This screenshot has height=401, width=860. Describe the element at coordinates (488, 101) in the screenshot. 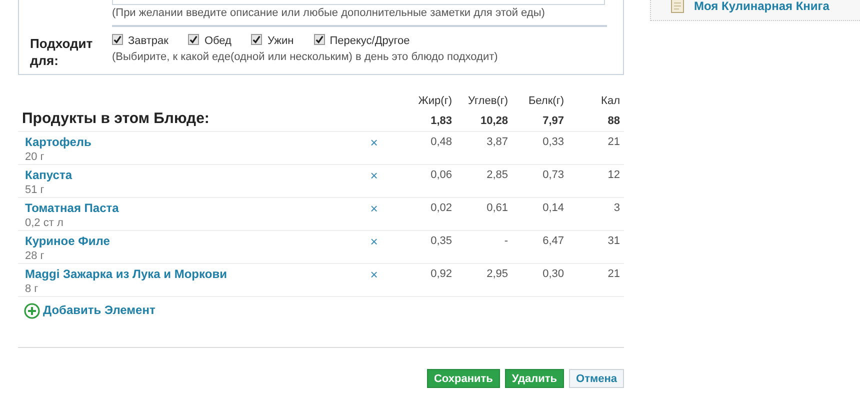

I see `column-header: Углев(г)` at that location.